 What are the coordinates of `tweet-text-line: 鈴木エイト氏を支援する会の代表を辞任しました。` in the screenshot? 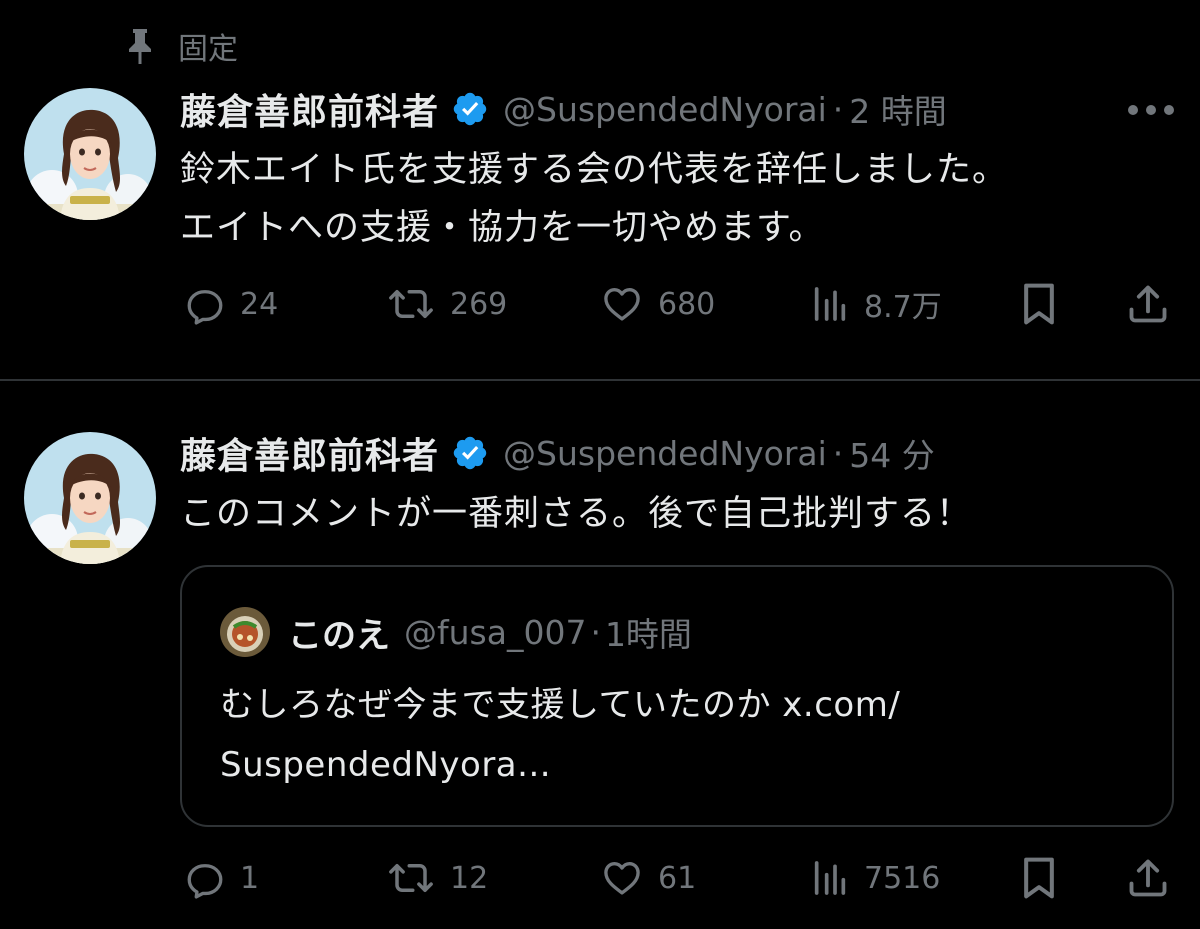 It's located at (594, 170).